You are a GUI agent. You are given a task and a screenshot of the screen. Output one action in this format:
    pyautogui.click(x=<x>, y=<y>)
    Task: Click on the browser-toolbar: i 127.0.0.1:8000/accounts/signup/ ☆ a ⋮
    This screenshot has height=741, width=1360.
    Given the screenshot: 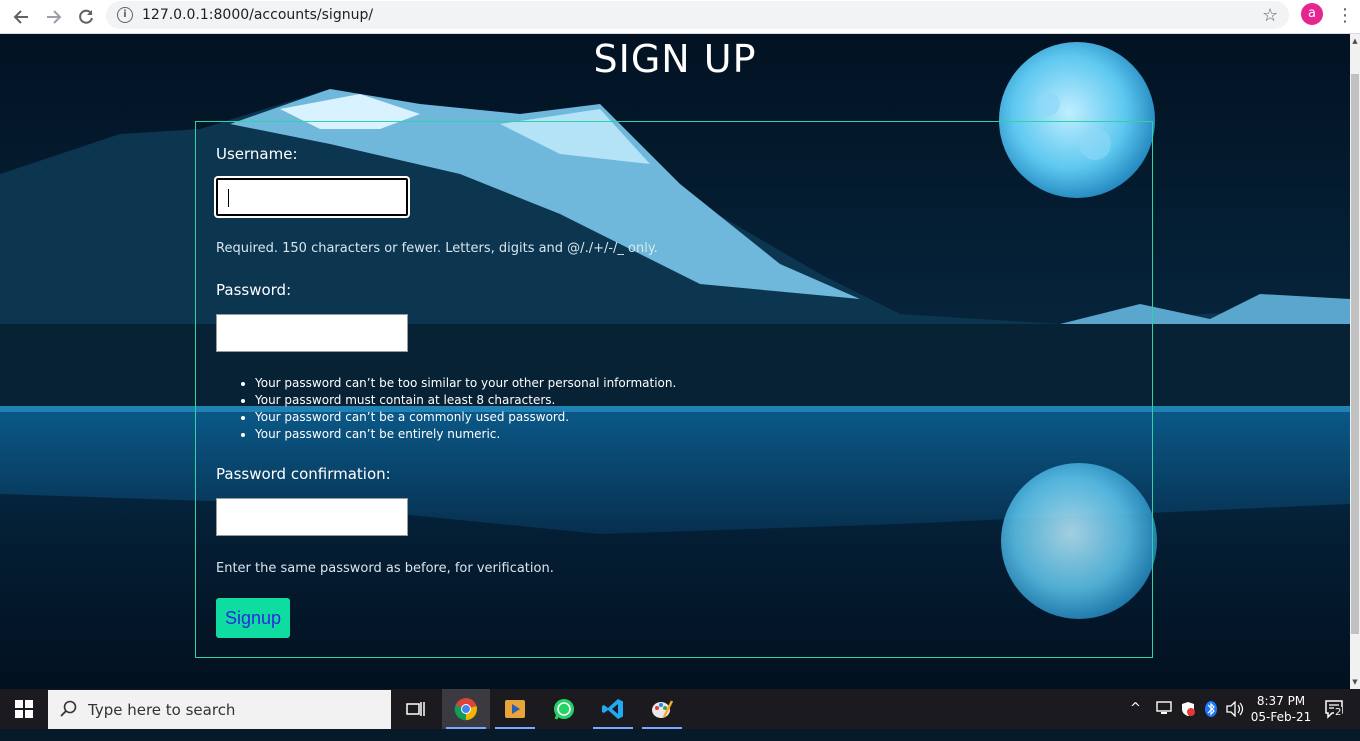 What is the action you would take?
    pyautogui.click(x=680, y=17)
    